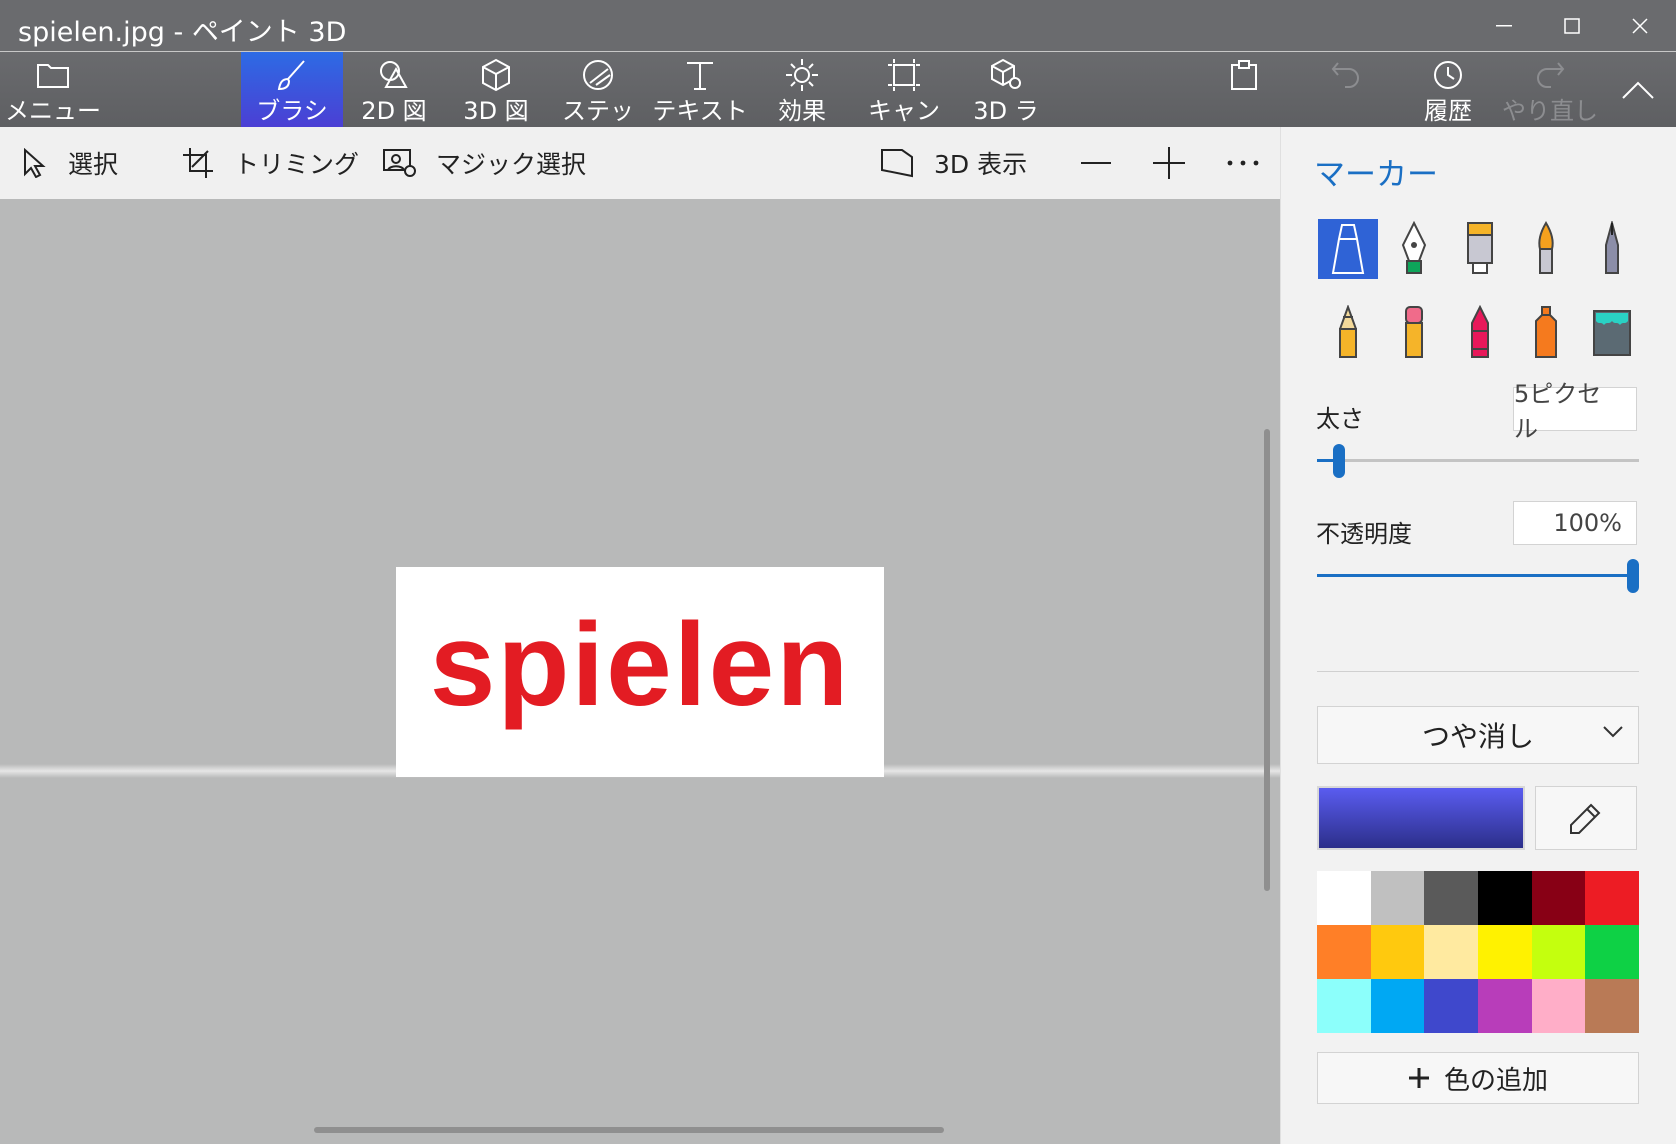  I want to click on zoom-out-button, so click(1106, 163).